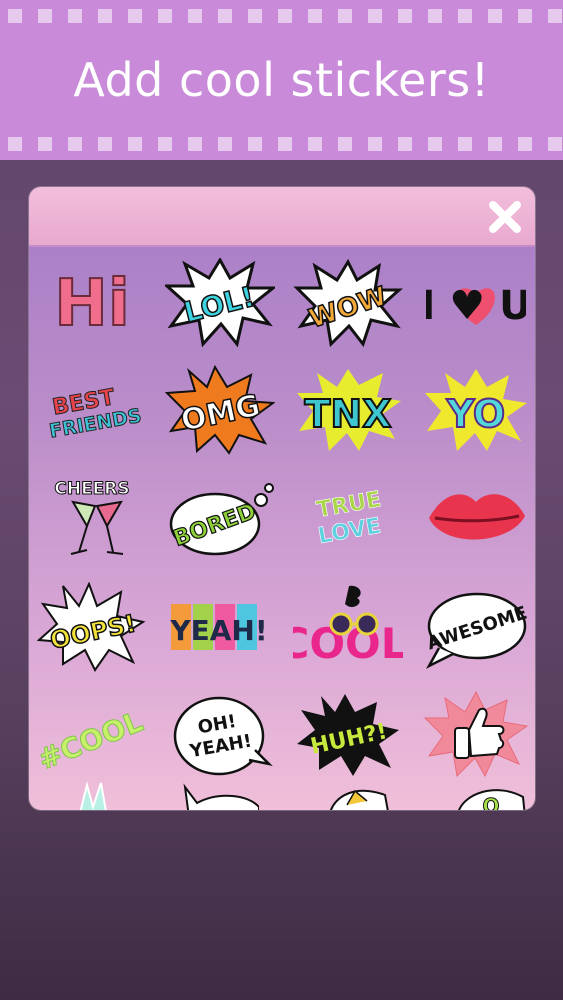 The height and width of the screenshot is (1000, 563). What do you see at coordinates (92, 740) in the screenshot?
I see `sticker-hashtag-cool-label: #COOL` at bounding box center [92, 740].